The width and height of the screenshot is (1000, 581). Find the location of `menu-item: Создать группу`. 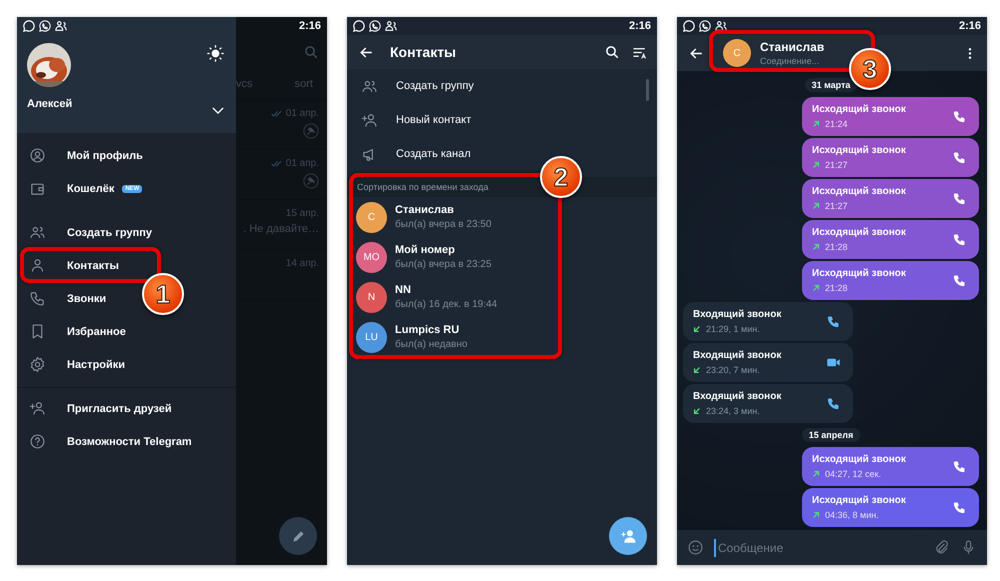

menu-item: Создать группу is located at coordinates (86, 232).